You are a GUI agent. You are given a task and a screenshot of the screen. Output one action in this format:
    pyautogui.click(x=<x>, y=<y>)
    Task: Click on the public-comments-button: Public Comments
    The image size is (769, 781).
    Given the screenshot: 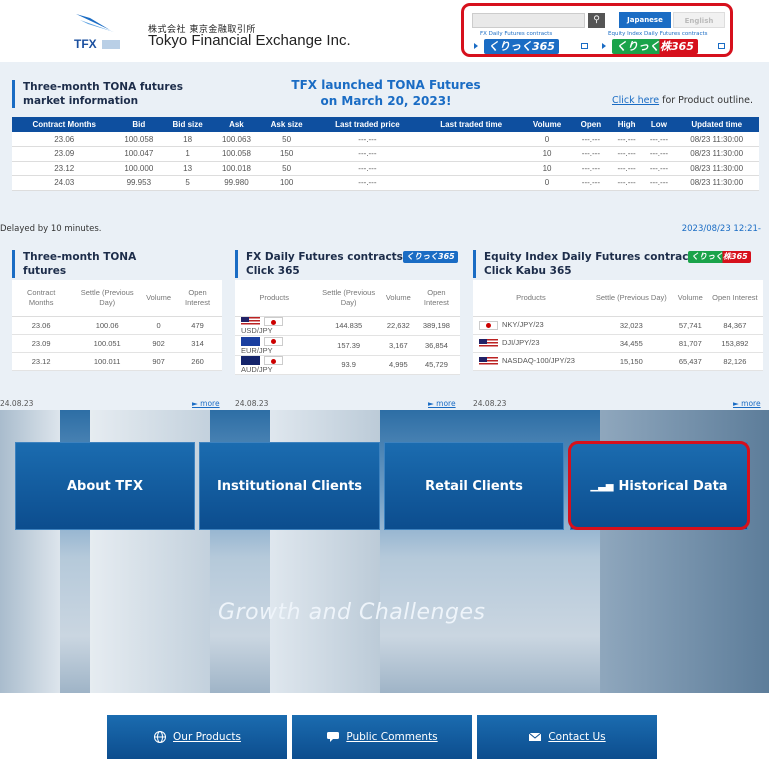 What is the action you would take?
    pyautogui.click(x=382, y=737)
    